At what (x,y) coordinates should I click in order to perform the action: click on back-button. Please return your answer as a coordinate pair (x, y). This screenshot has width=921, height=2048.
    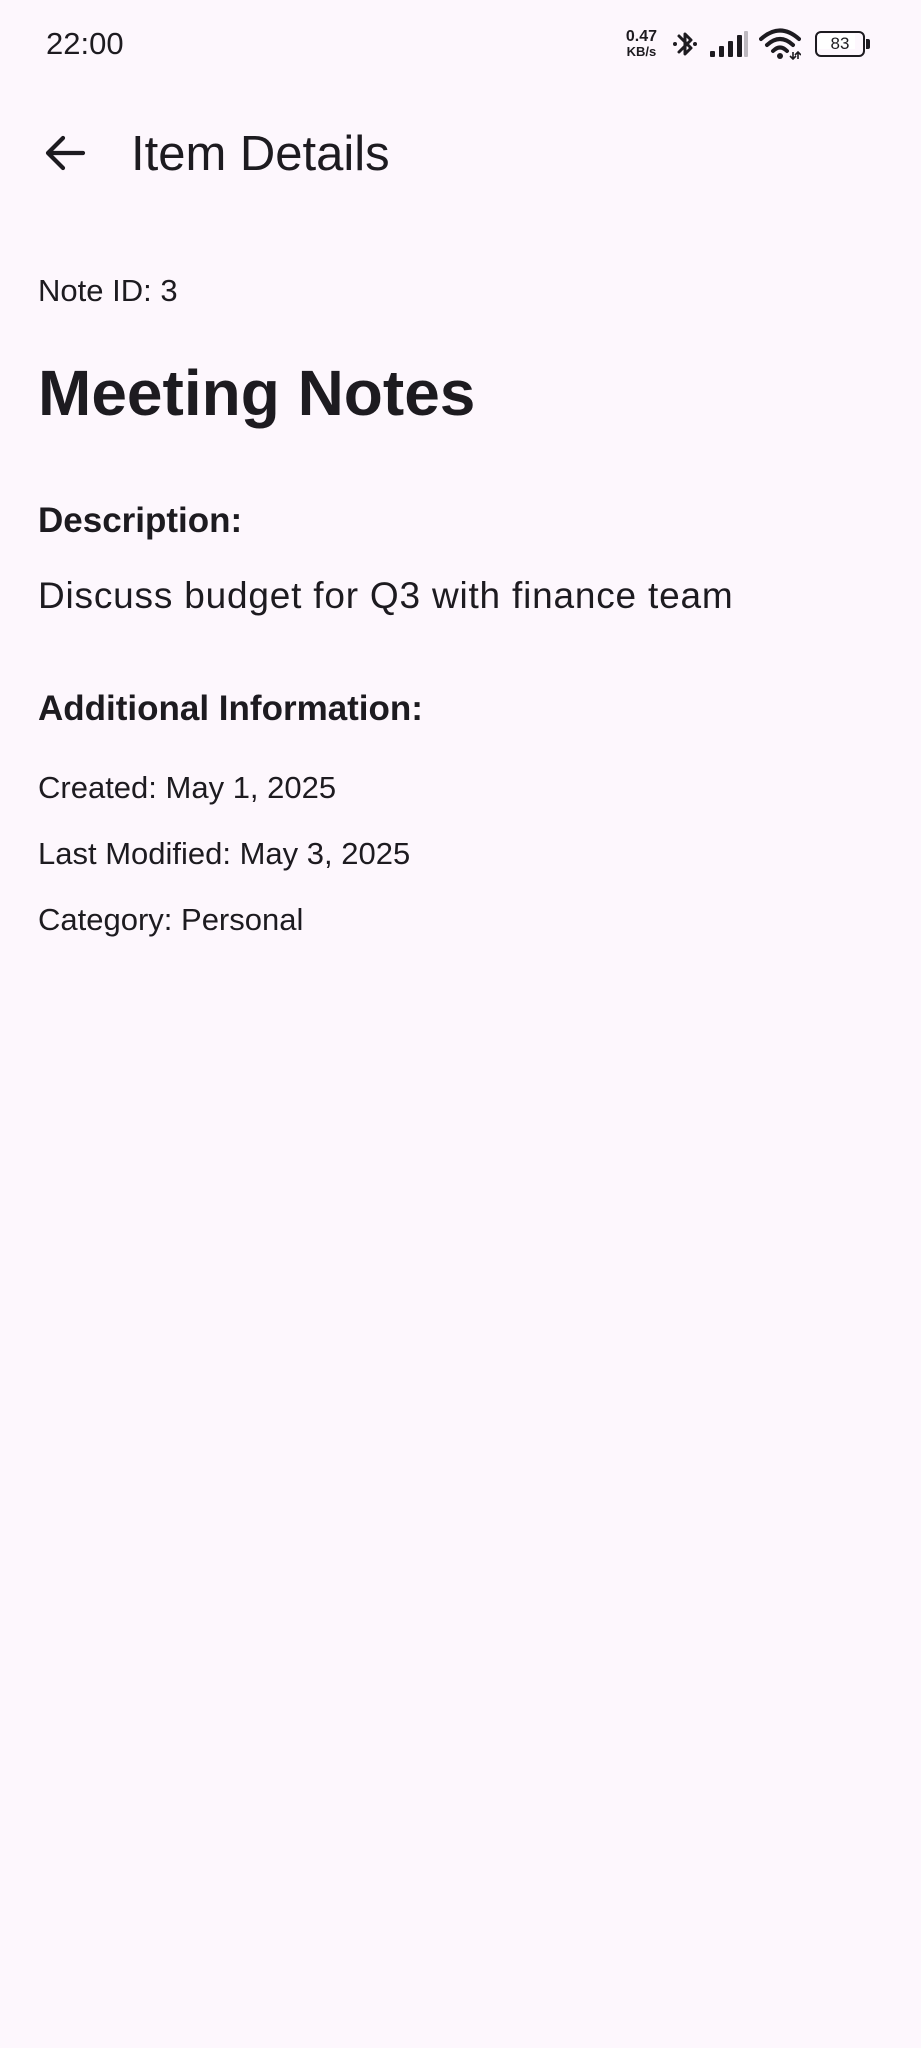
    Looking at the image, I should click on (65, 153).